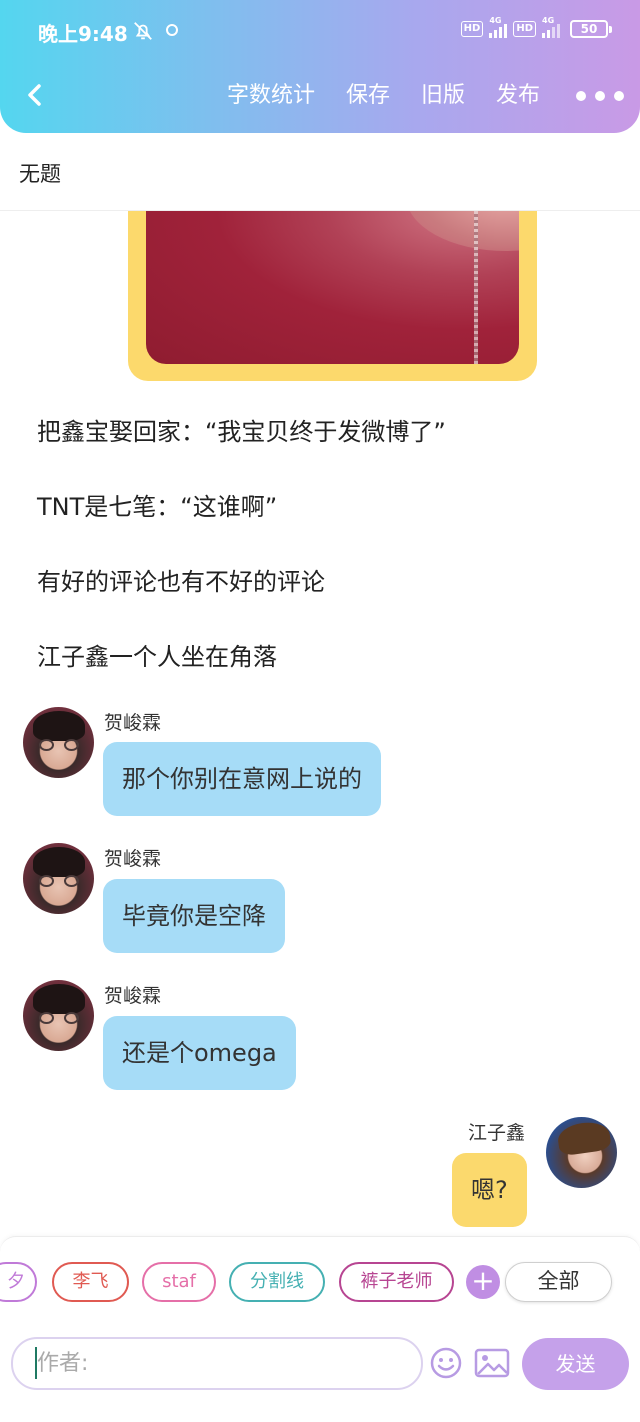 The image size is (640, 1422). What do you see at coordinates (492, 1363) in the screenshot?
I see `image-icon` at bounding box center [492, 1363].